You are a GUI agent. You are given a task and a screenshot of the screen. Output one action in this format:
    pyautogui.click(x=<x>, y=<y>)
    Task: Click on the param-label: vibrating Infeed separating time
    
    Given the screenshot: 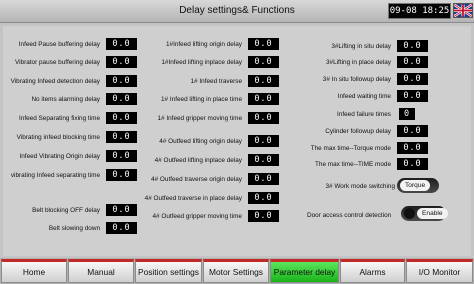 What is the action you would take?
    pyautogui.click(x=55, y=175)
    